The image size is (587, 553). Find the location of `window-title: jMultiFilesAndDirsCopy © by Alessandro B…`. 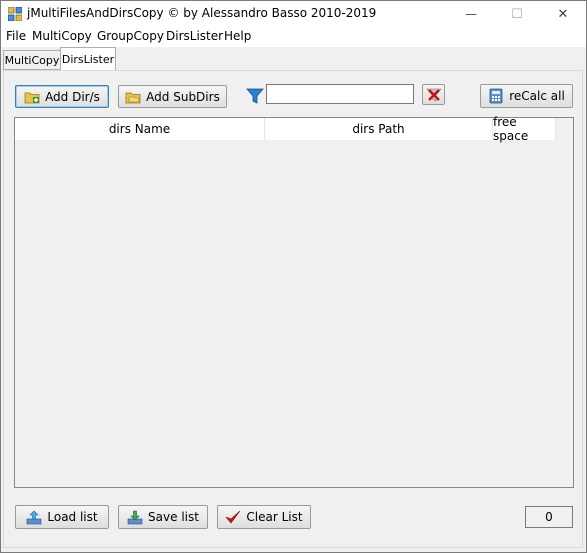

window-title: jMultiFilesAndDirsCopy © by Alessandro B… is located at coordinates (202, 13).